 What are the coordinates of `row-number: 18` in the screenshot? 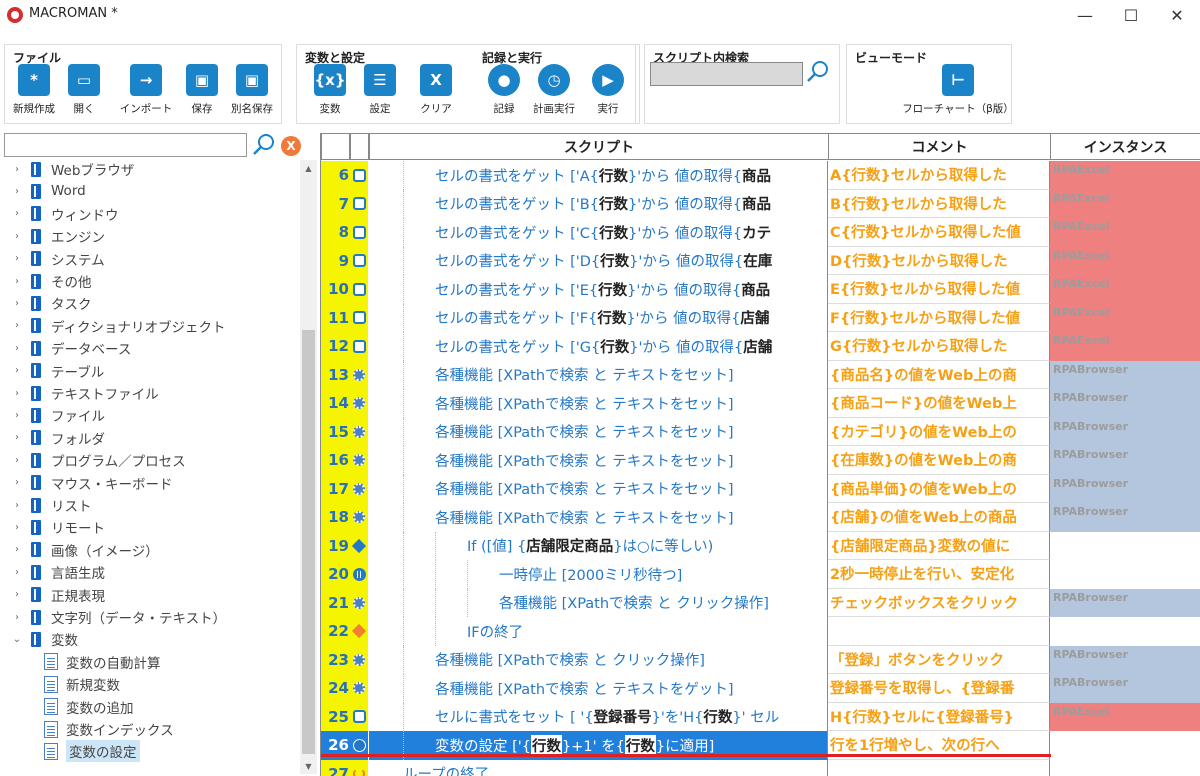 It's located at (335, 517).